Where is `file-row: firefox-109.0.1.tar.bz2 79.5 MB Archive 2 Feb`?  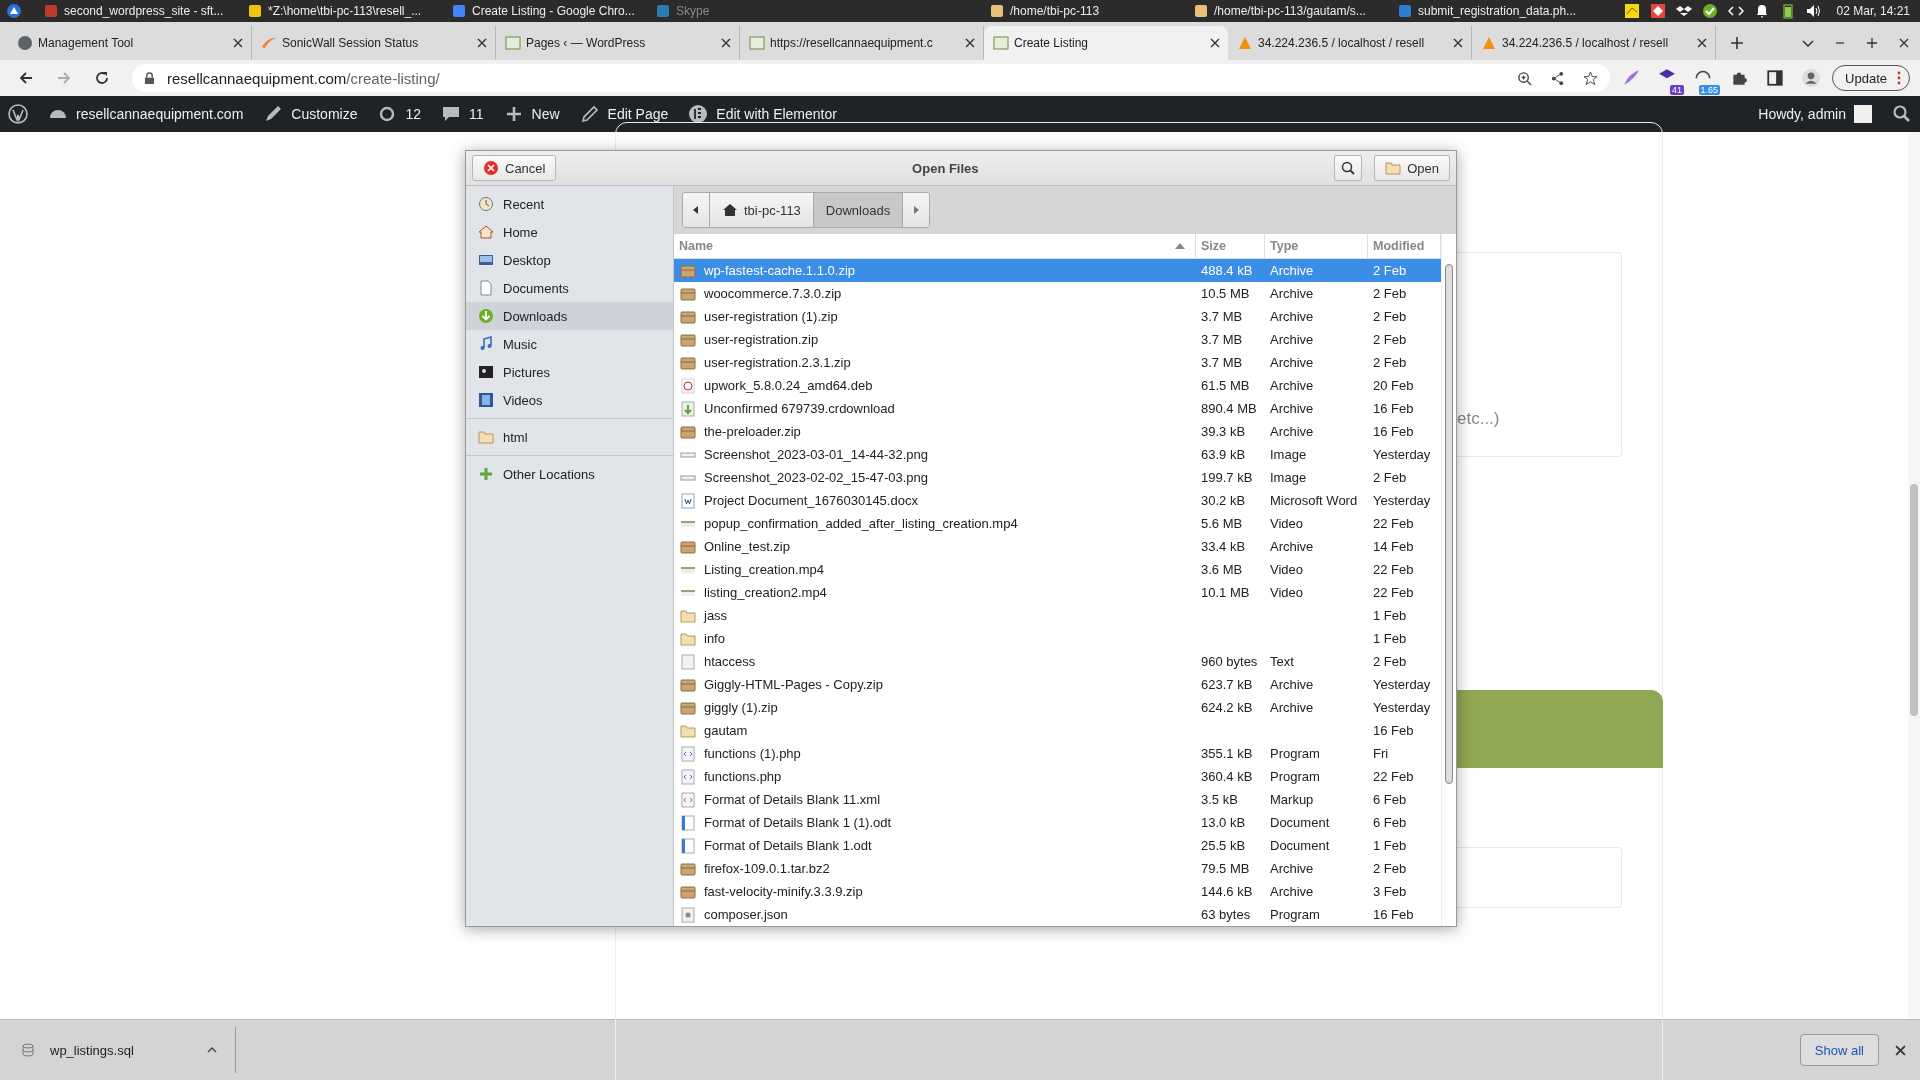 file-row: firefox-109.0.1.tar.bz2 79.5 MB Archive 2 Feb is located at coordinates (1057, 868).